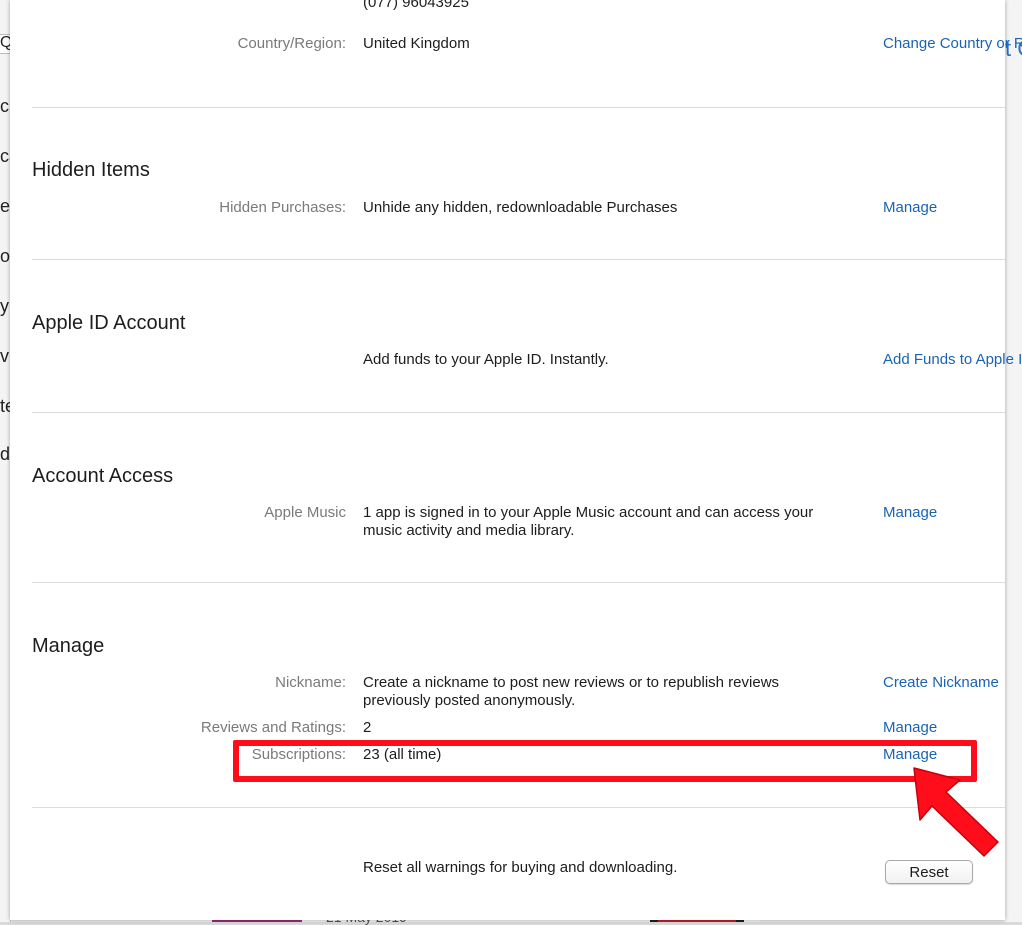  What do you see at coordinates (4, 106) in the screenshot?
I see `background-text-fragment: c` at bounding box center [4, 106].